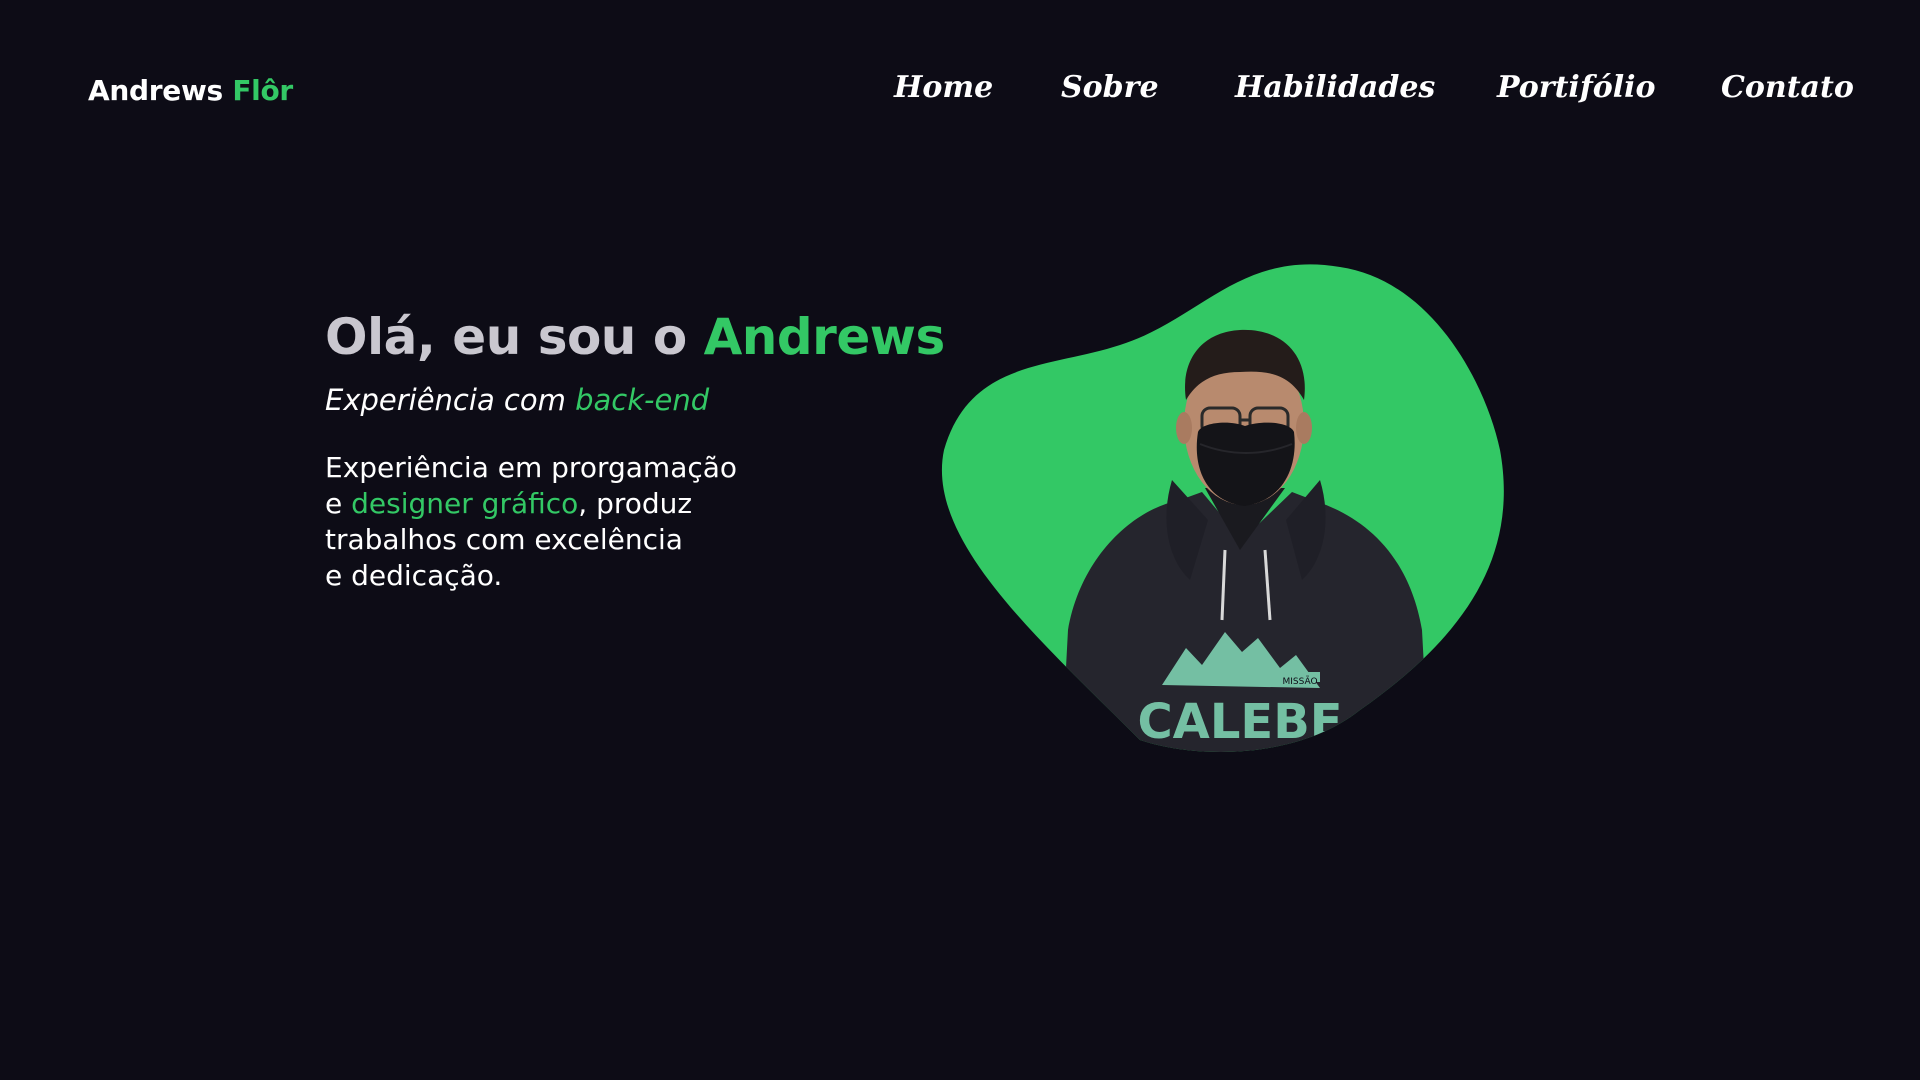 The height and width of the screenshot is (1080, 1920). Describe the element at coordinates (1110, 87) in the screenshot. I see `nav-item-sobre: Sobre` at that location.